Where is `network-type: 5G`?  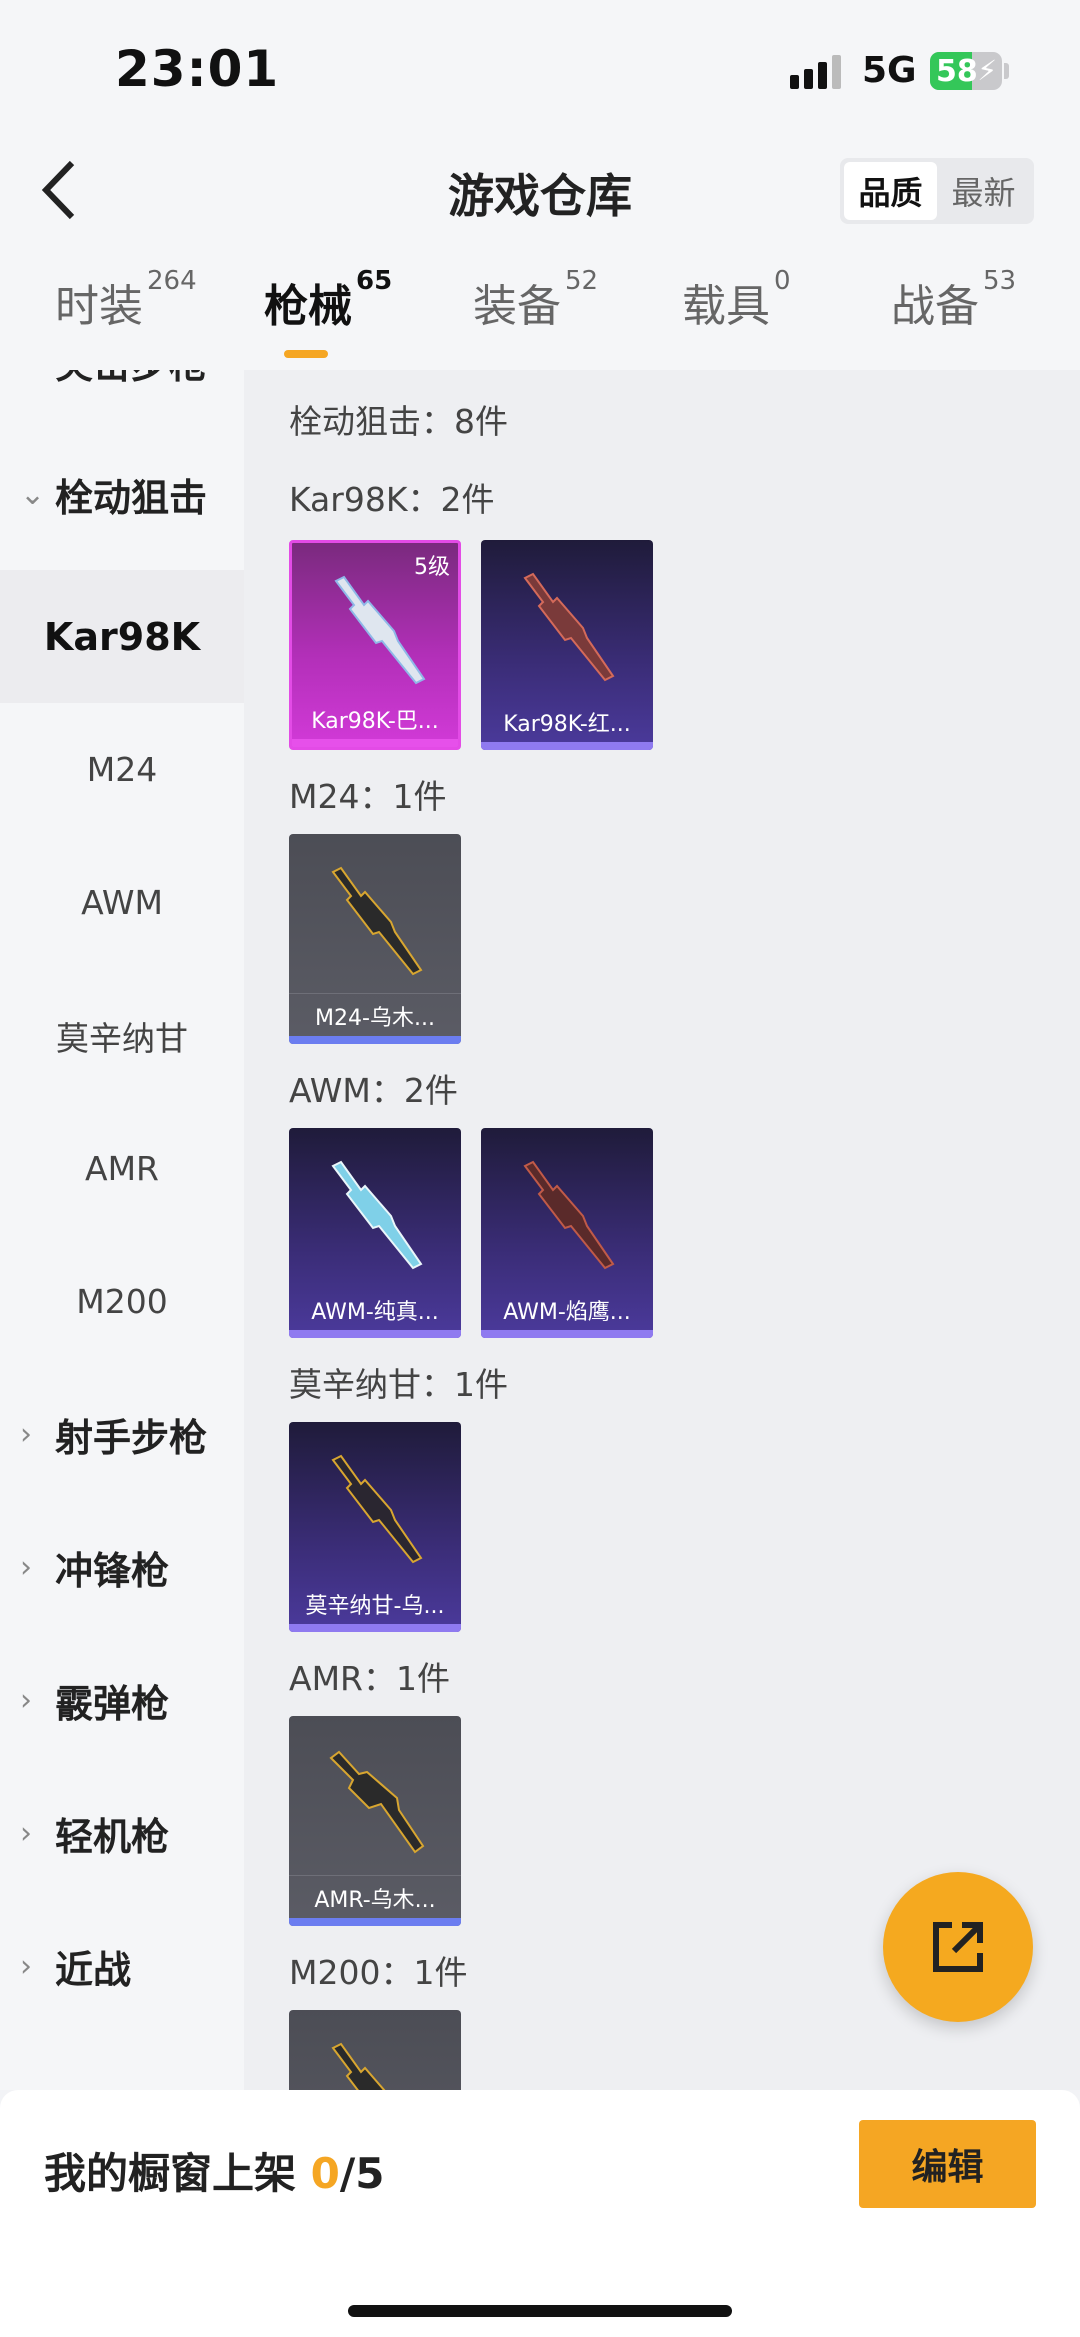 network-type: 5G is located at coordinates (889, 70).